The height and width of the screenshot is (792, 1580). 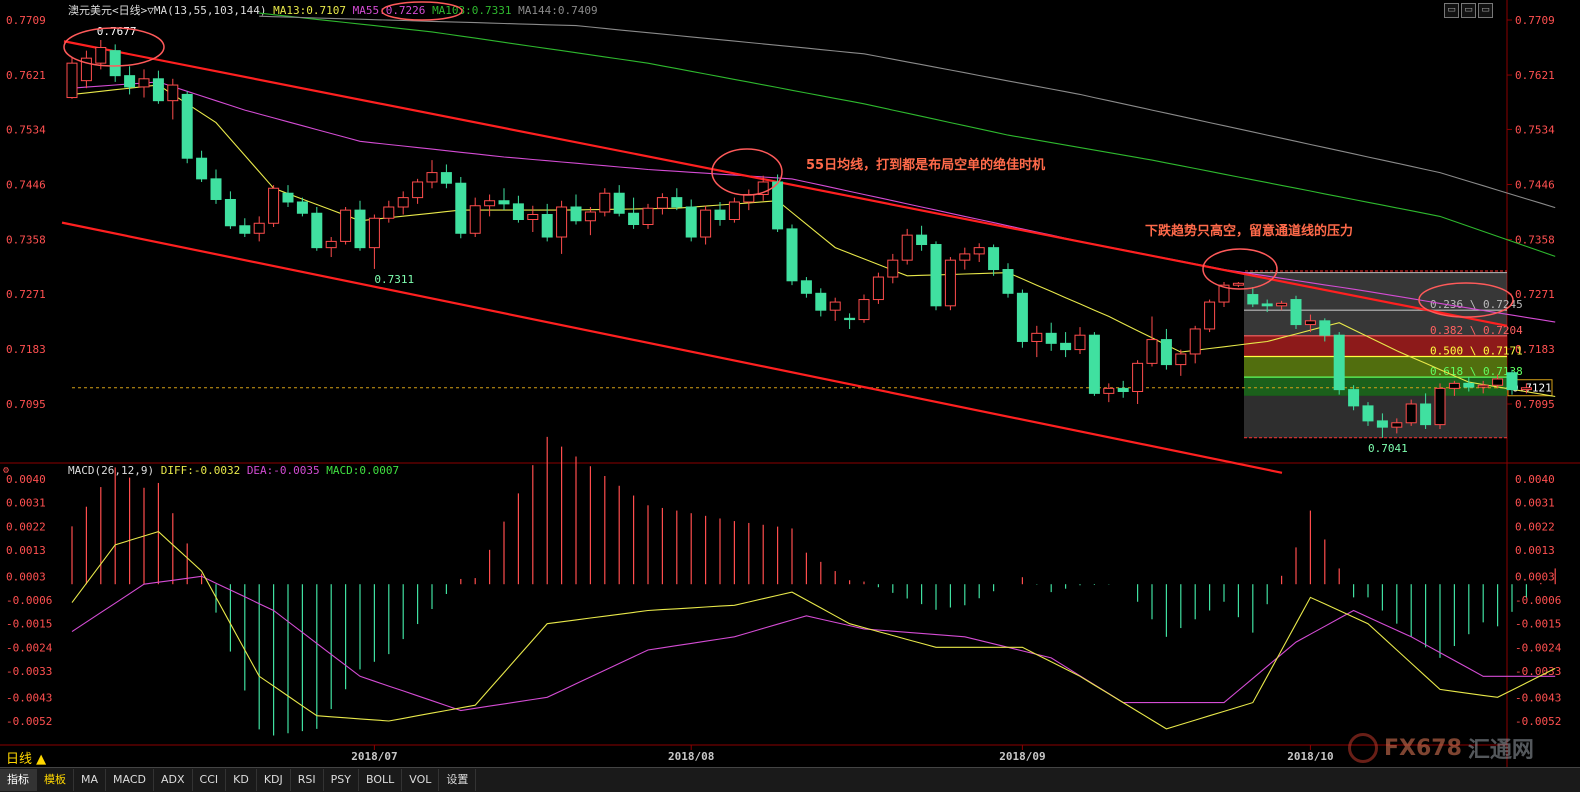 What do you see at coordinates (5, 470) in the screenshot?
I see `indicator-settings-icon: ⚙` at bounding box center [5, 470].